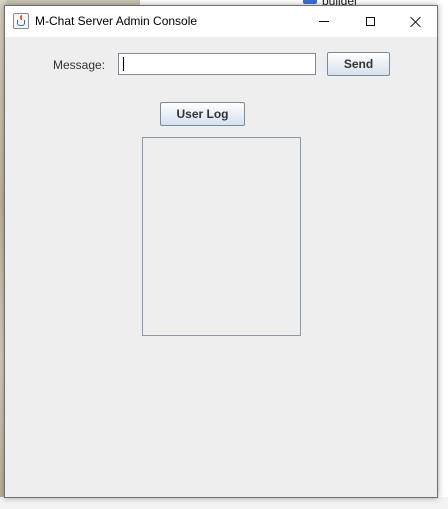 The height and width of the screenshot is (509, 448). I want to click on text-caret, so click(123, 64).